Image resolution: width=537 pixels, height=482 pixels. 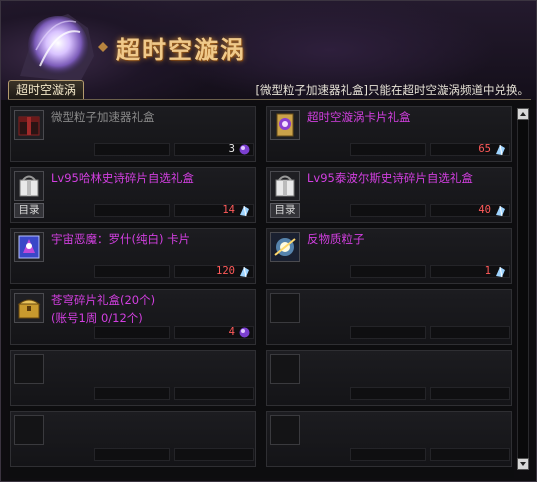 I want to click on window-title: 超时空漩涡, so click(x=181, y=49).